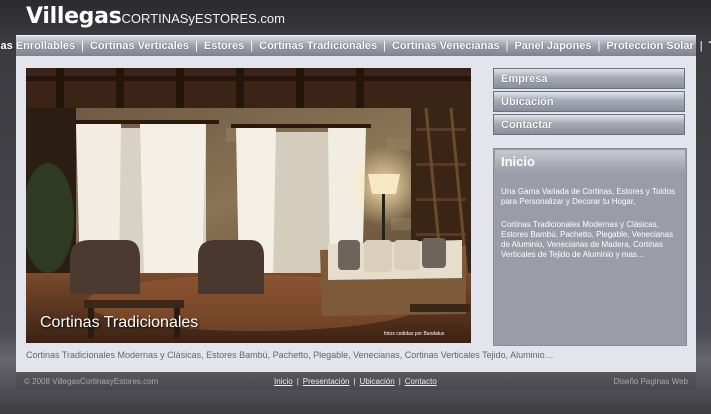  Describe the element at coordinates (707, 46) in the screenshot. I see `nav-item-toldos: Toldos` at that location.